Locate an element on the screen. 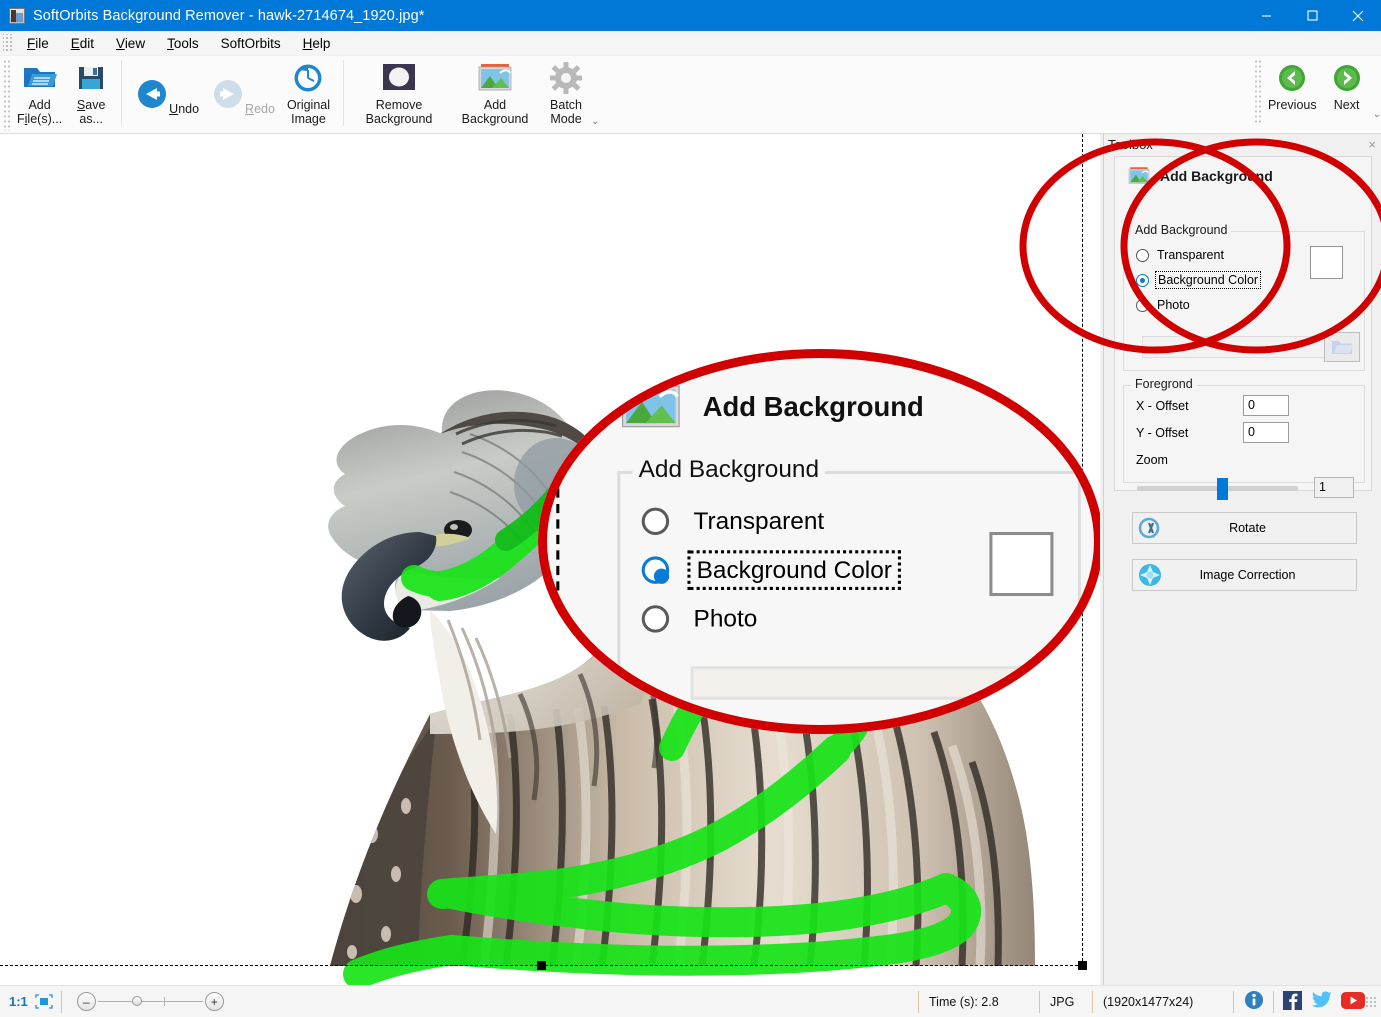 The image size is (1381, 1017). menu-item-file: File is located at coordinates (38, 43).